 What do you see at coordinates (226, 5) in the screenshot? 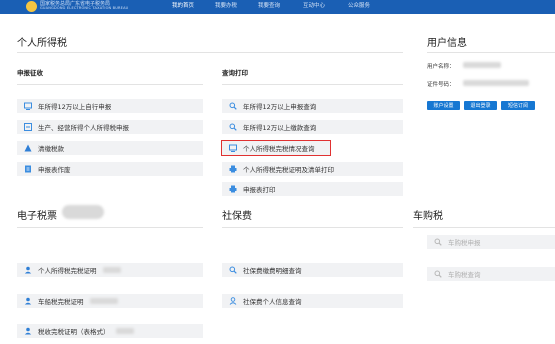
I see `nav-tax: 我要办税` at bounding box center [226, 5].